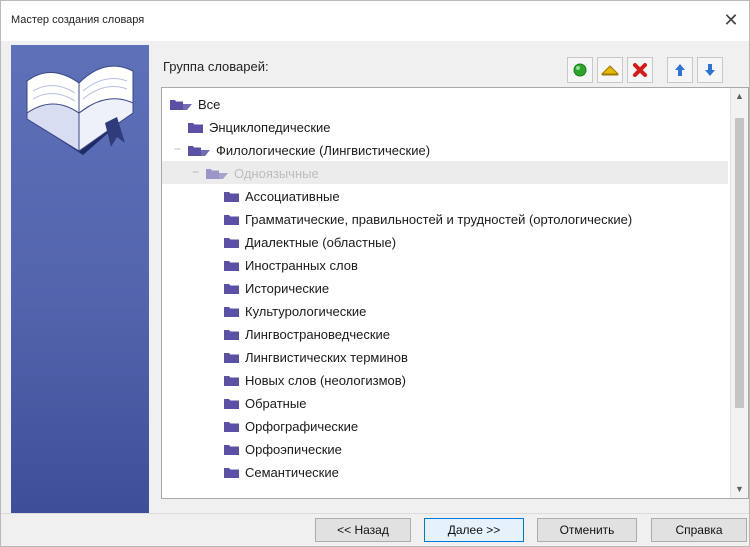 This screenshot has height=547, width=750. I want to click on tree-item-label: Исторические, so click(287, 289).